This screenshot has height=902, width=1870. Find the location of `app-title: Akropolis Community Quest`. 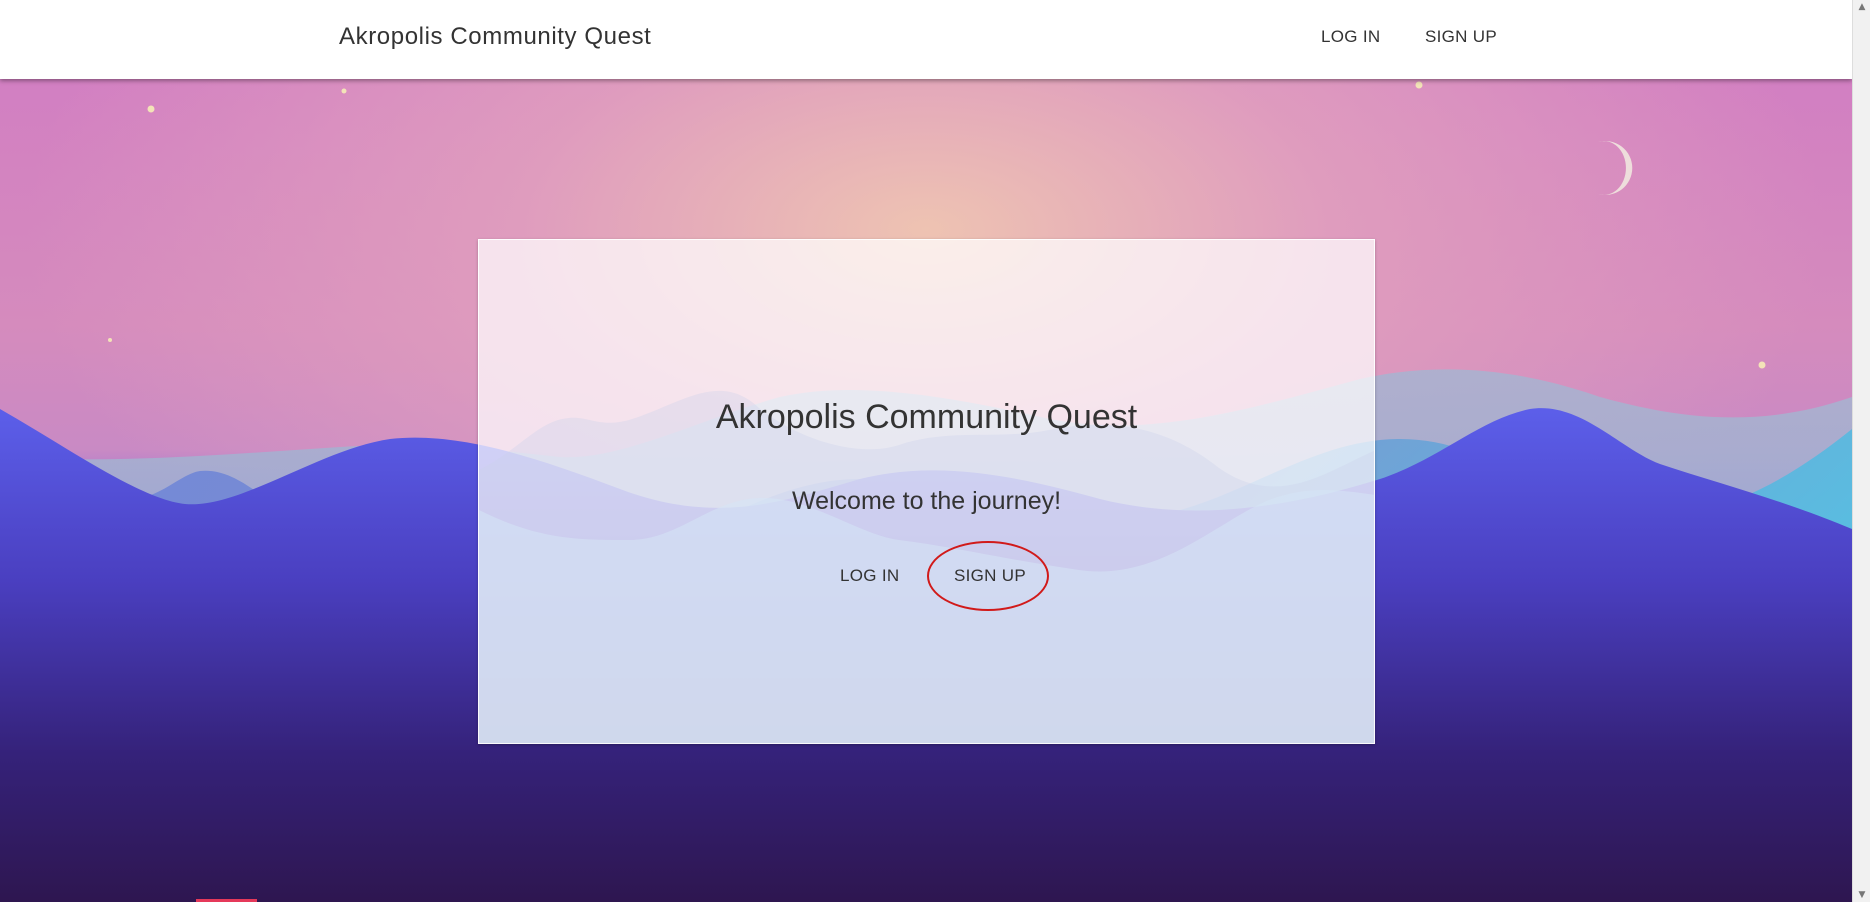

app-title: Akropolis Community Quest is located at coordinates (495, 37).